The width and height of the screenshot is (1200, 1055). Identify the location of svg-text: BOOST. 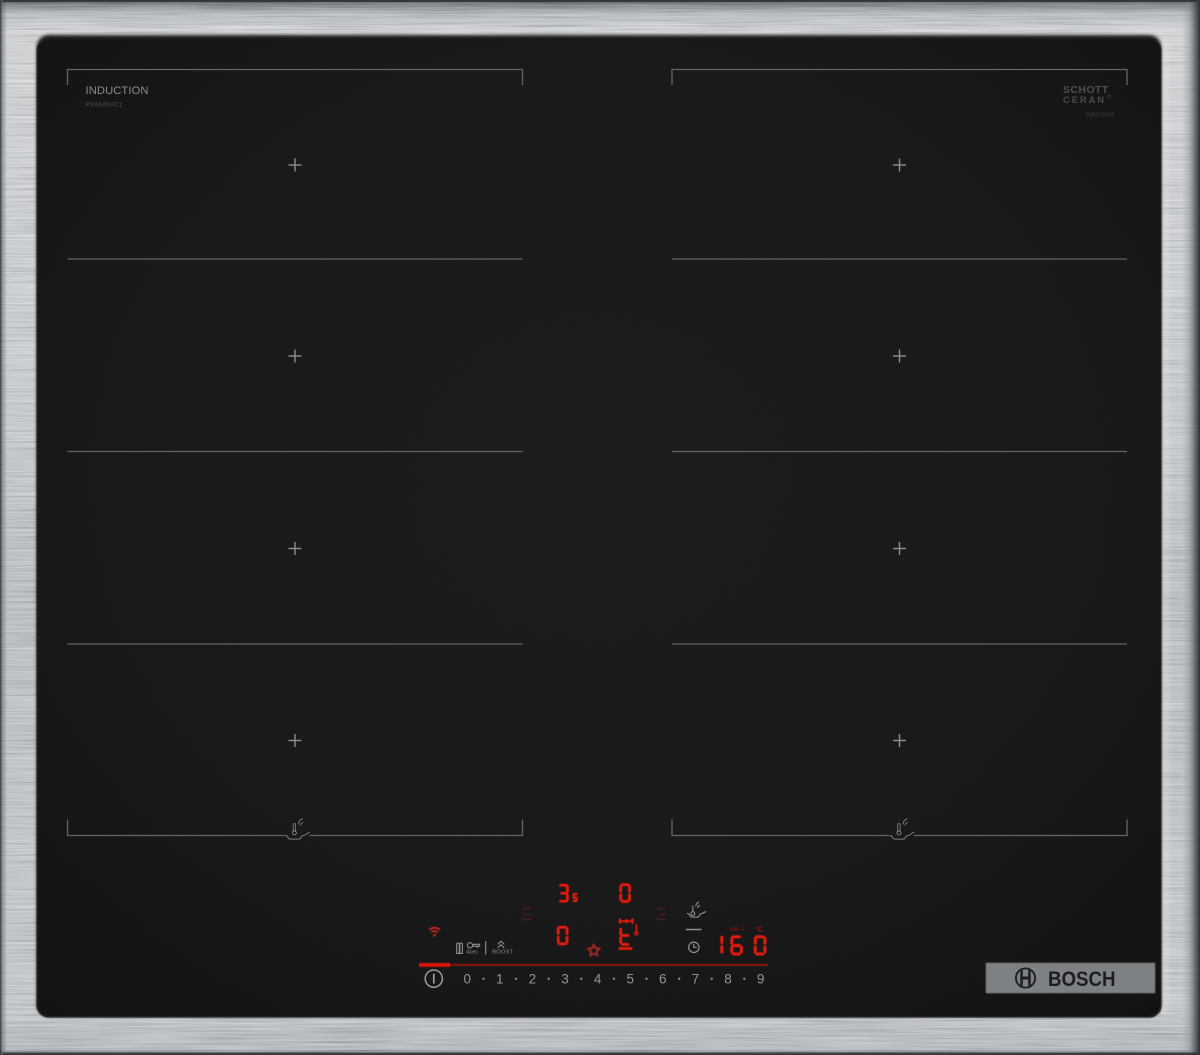
(502, 953).